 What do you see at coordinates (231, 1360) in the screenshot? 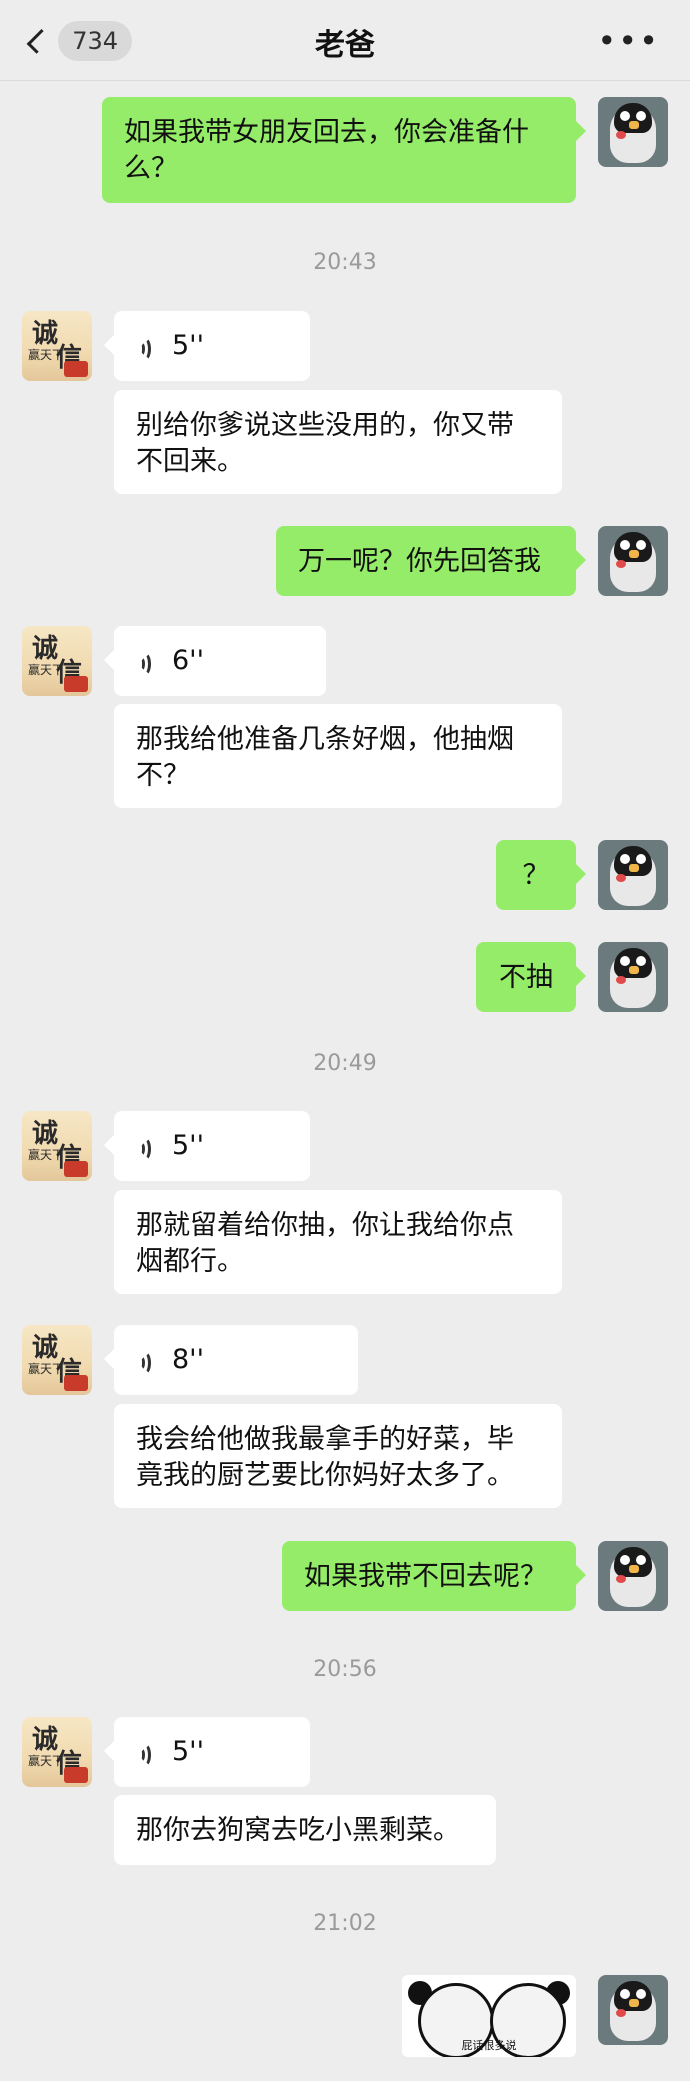
I see `voice-message: 8''` at bounding box center [231, 1360].